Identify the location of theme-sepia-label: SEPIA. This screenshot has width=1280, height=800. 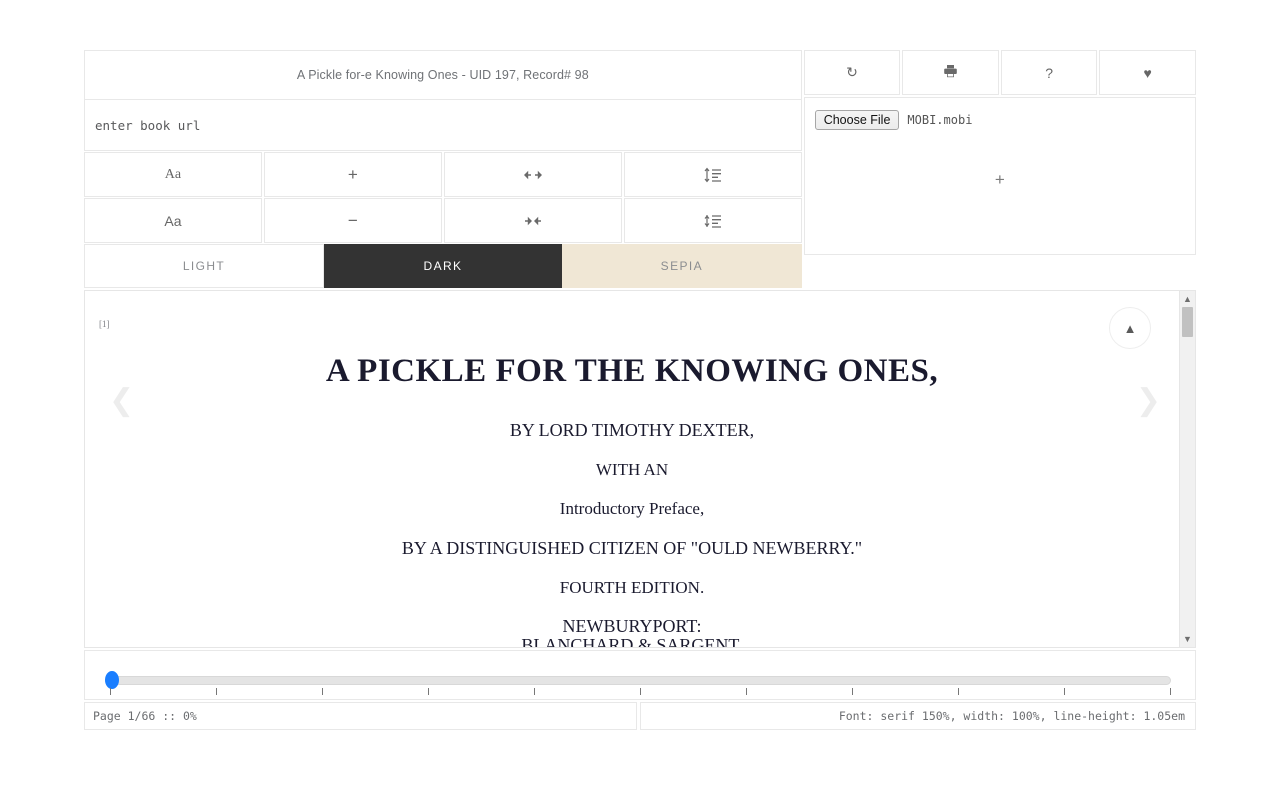
(682, 266).